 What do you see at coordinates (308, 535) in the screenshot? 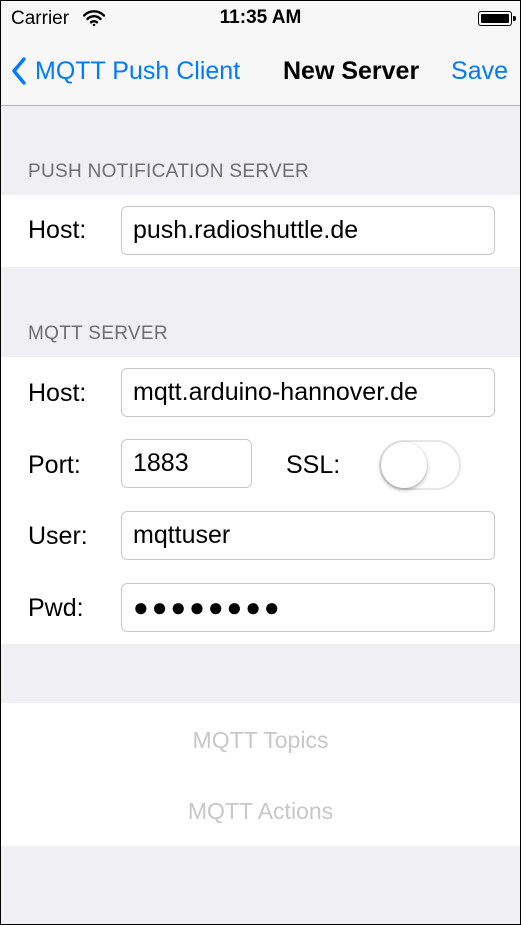
I see `user-input: mqttuser` at bounding box center [308, 535].